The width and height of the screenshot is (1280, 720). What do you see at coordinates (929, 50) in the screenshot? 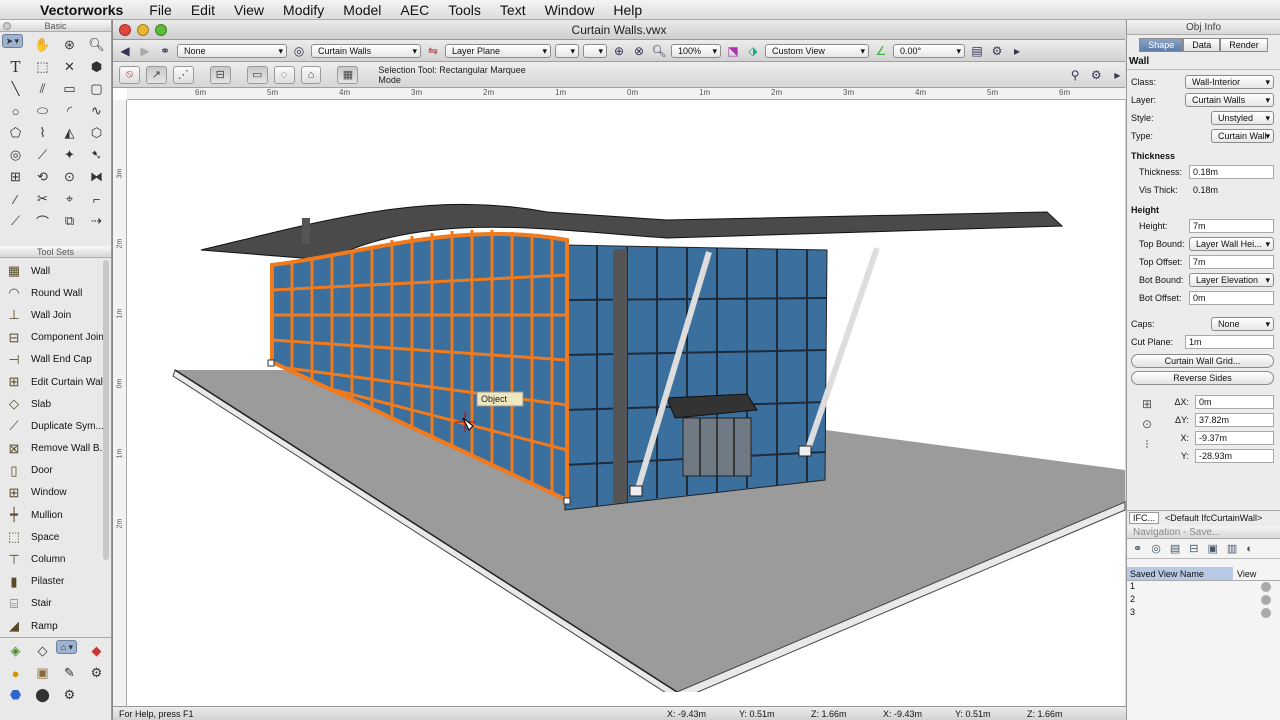
I see `plan-rotation-field: 0.00°` at bounding box center [929, 50].